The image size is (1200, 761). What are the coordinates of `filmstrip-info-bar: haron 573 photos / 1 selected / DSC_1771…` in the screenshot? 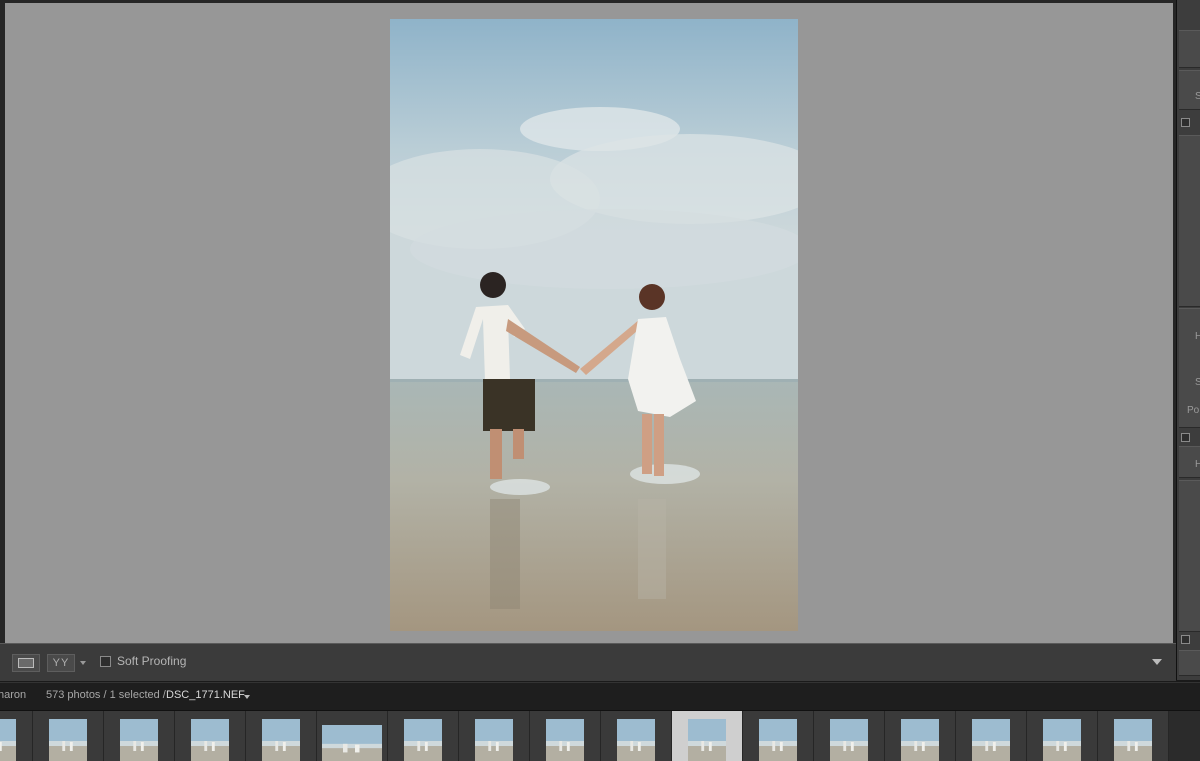 It's located at (600, 696).